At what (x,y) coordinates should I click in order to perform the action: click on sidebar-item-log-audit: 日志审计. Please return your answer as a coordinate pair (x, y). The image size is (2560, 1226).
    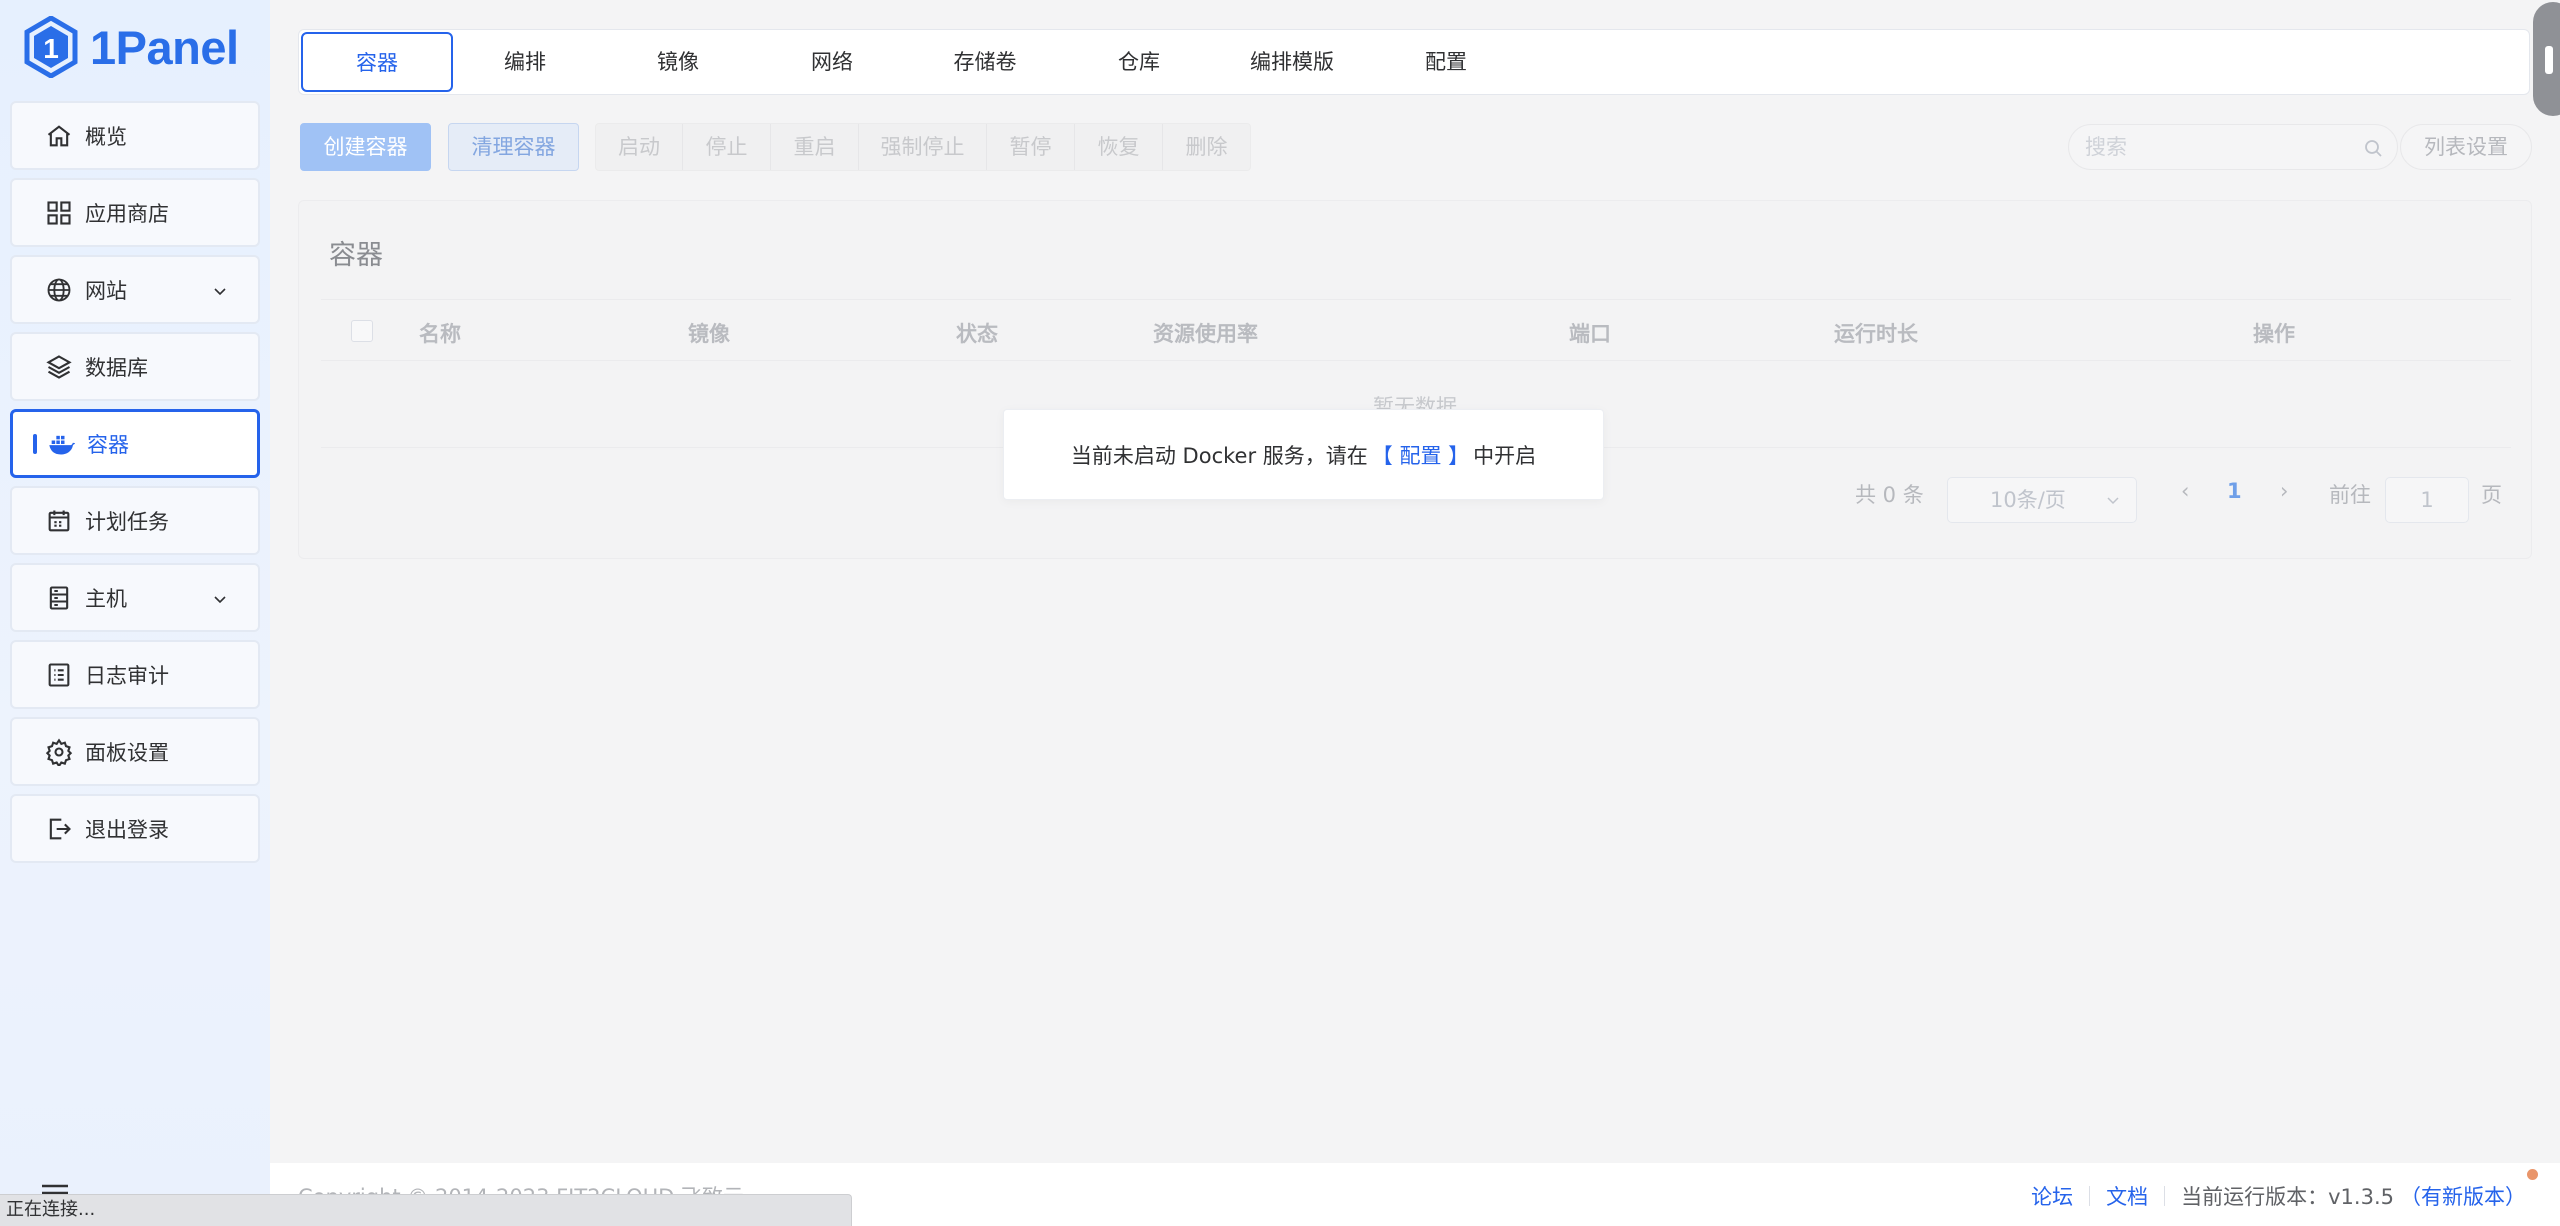
    Looking at the image, I should click on (135, 674).